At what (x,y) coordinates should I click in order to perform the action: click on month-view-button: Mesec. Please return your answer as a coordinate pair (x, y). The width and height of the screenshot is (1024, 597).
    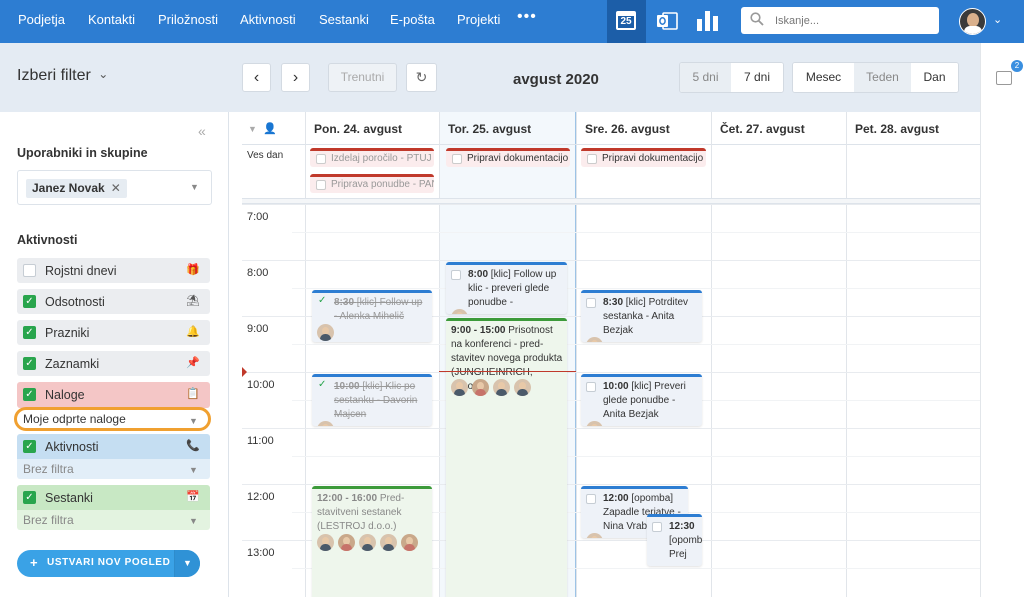
    Looking at the image, I should click on (823, 77).